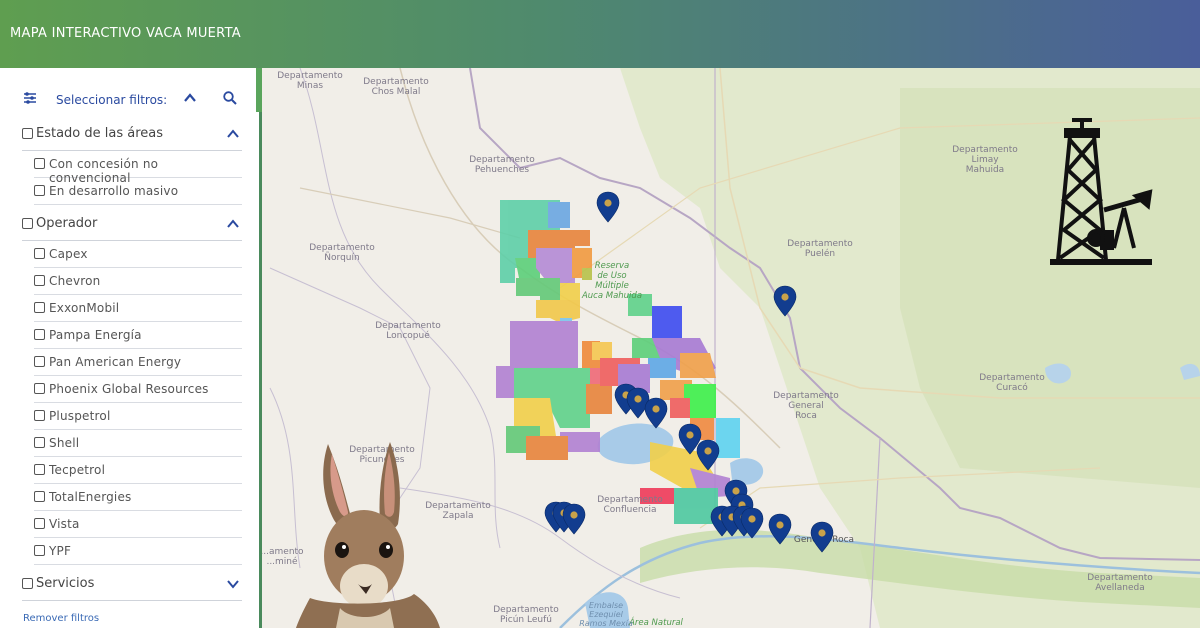 This screenshot has width=1200, height=628. What do you see at coordinates (90, 497) in the screenshot?
I see `filter-label: TotalEnergies` at bounding box center [90, 497].